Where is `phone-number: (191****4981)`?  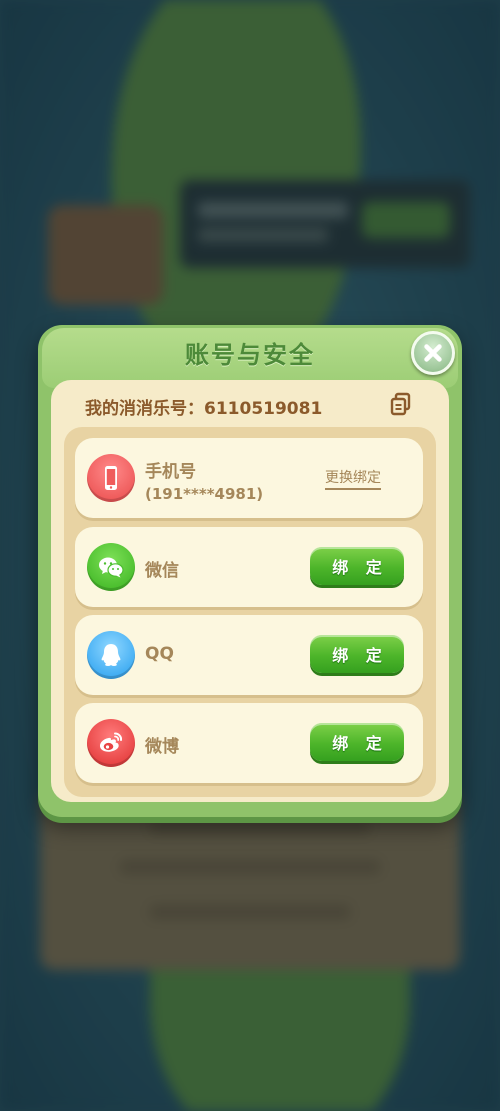
phone-number: (191****4981) is located at coordinates (204, 494).